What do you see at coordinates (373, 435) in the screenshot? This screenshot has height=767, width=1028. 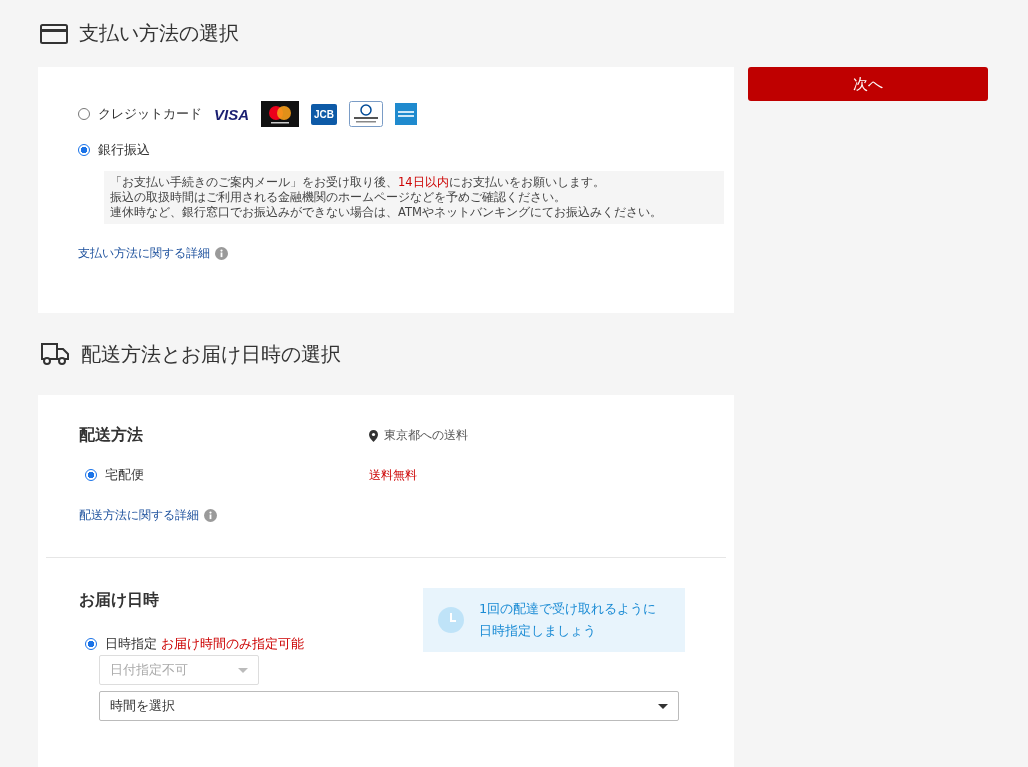 I see `location-pin-icon` at bounding box center [373, 435].